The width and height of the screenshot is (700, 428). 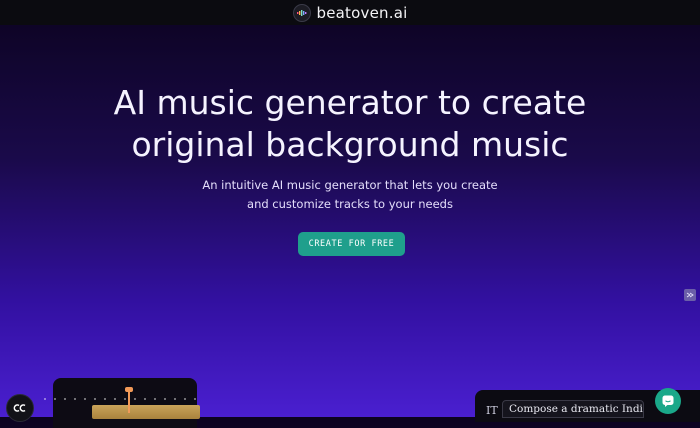 I want to click on editor-preview-card, so click(x=125, y=403).